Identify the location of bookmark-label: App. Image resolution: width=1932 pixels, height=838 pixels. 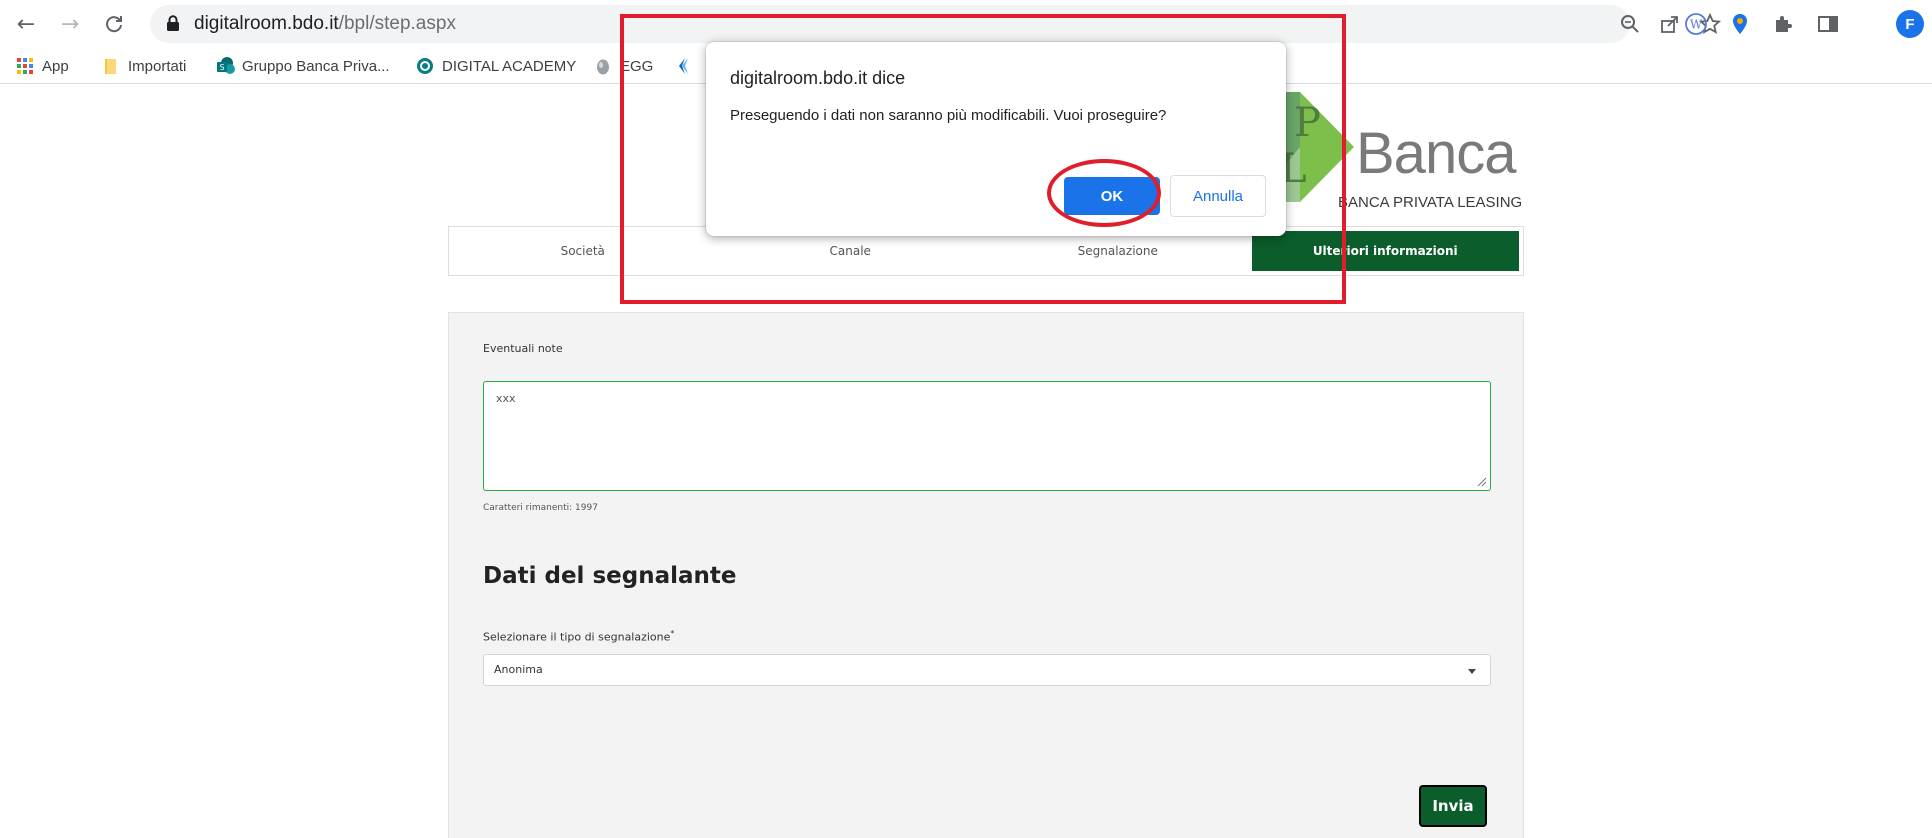
(55, 66).